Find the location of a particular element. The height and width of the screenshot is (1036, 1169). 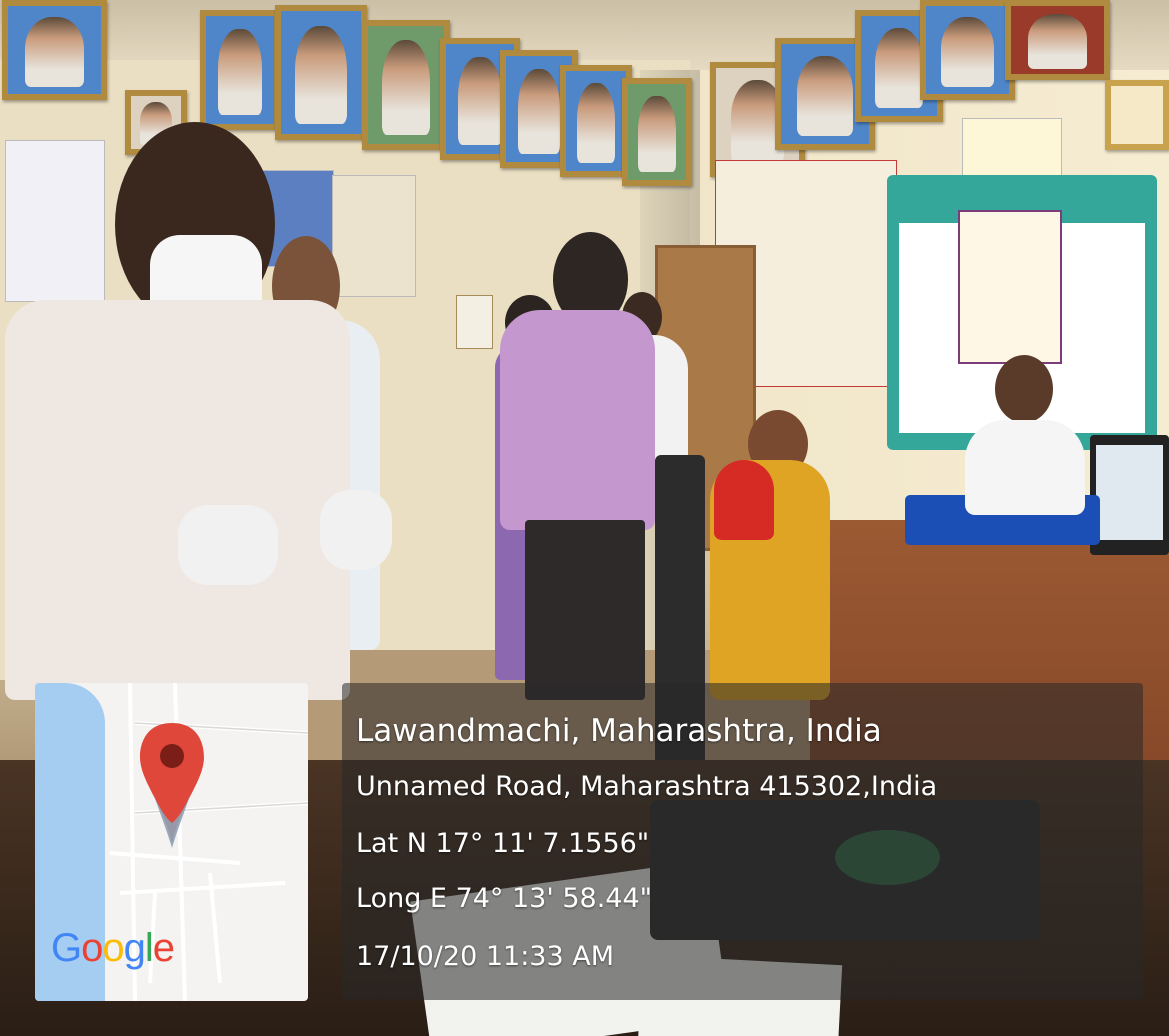

map-thumbnail: Google is located at coordinates (171, 842).